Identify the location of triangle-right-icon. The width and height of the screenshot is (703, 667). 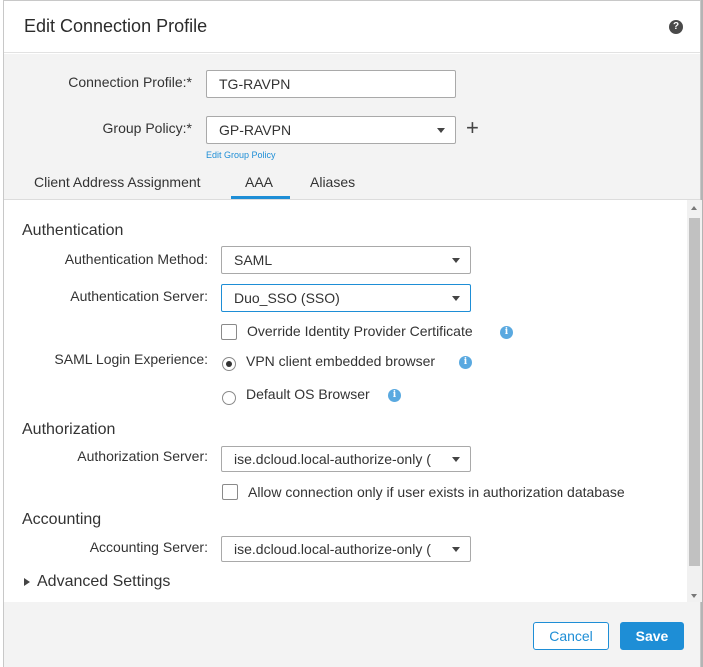
(27, 582).